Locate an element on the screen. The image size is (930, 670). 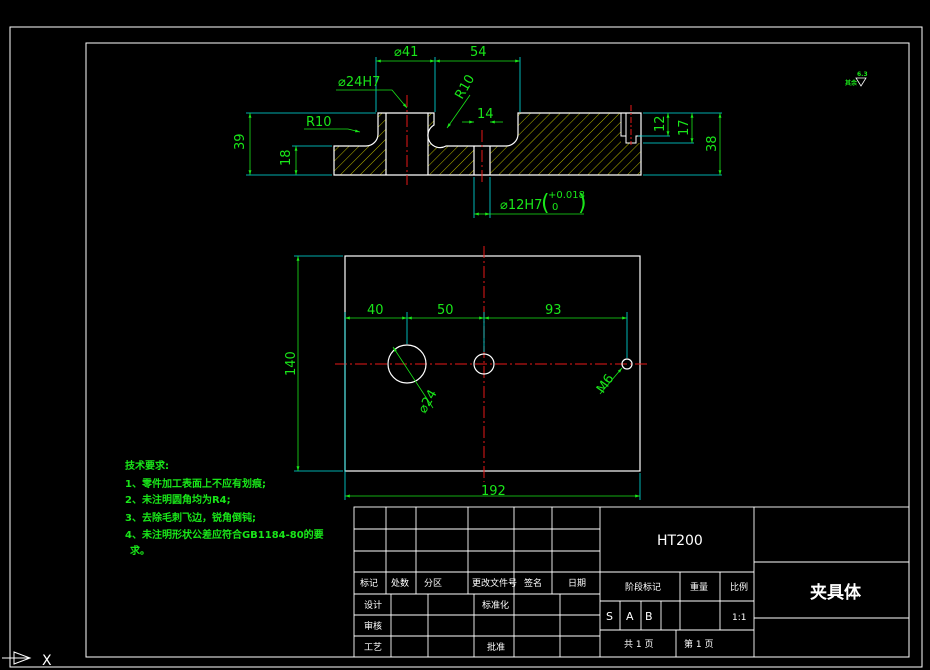
stage-mark-label: 阶段标记 is located at coordinates (643, 587).